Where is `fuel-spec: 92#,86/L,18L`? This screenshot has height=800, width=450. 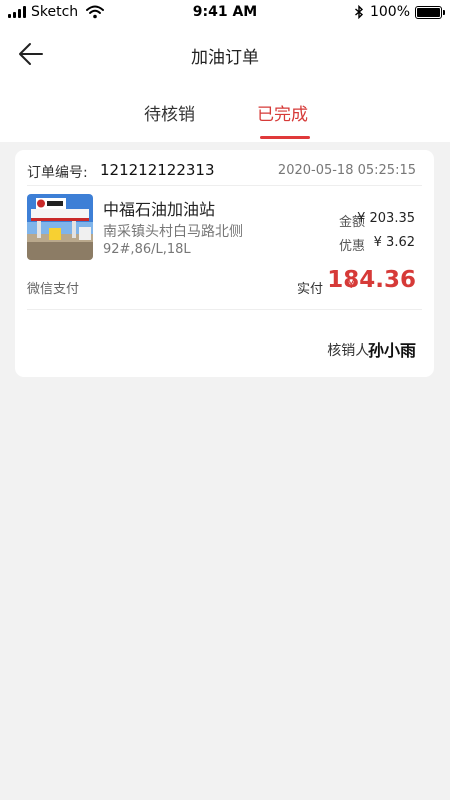
fuel-spec: 92#,86/L,18L is located at coordinates (147, 249).